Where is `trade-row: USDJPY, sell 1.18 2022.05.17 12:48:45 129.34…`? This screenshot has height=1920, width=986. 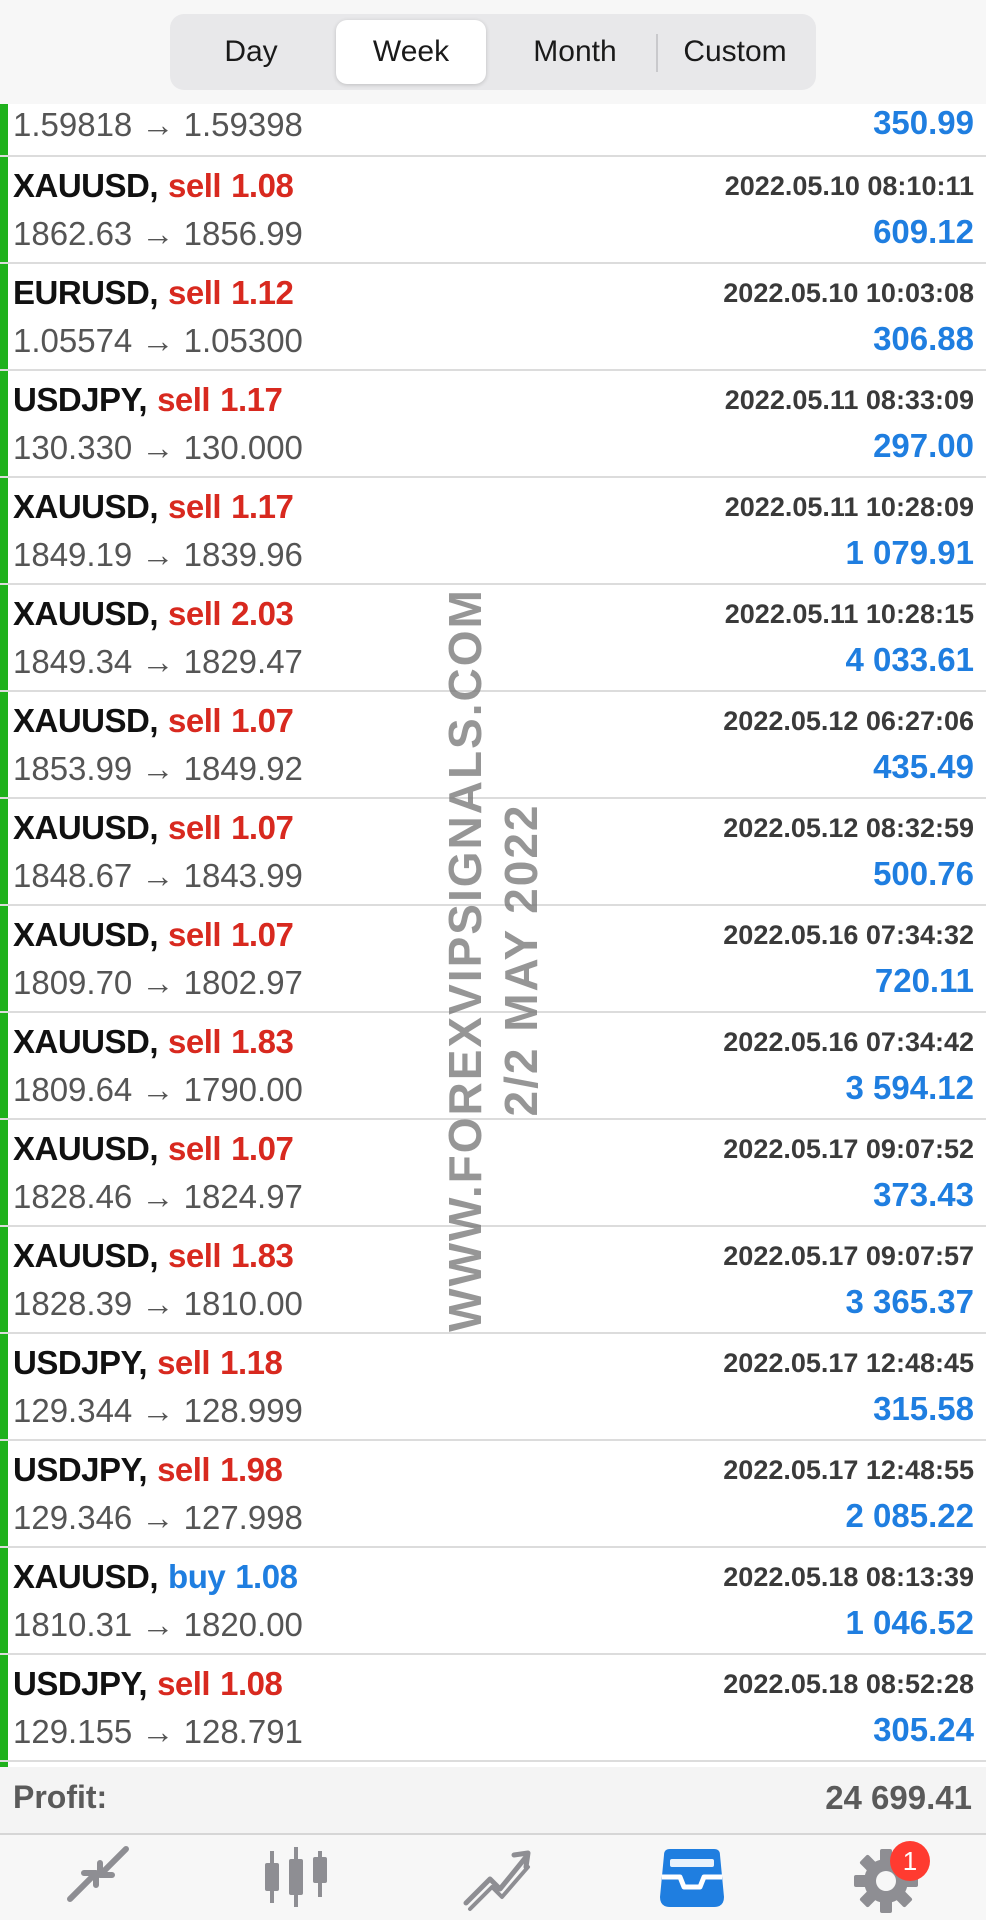 trade-row: USDJPY, sell 1.18 2022.05.17 12:48:45 129.34… is located at coordinates (493, 1387).